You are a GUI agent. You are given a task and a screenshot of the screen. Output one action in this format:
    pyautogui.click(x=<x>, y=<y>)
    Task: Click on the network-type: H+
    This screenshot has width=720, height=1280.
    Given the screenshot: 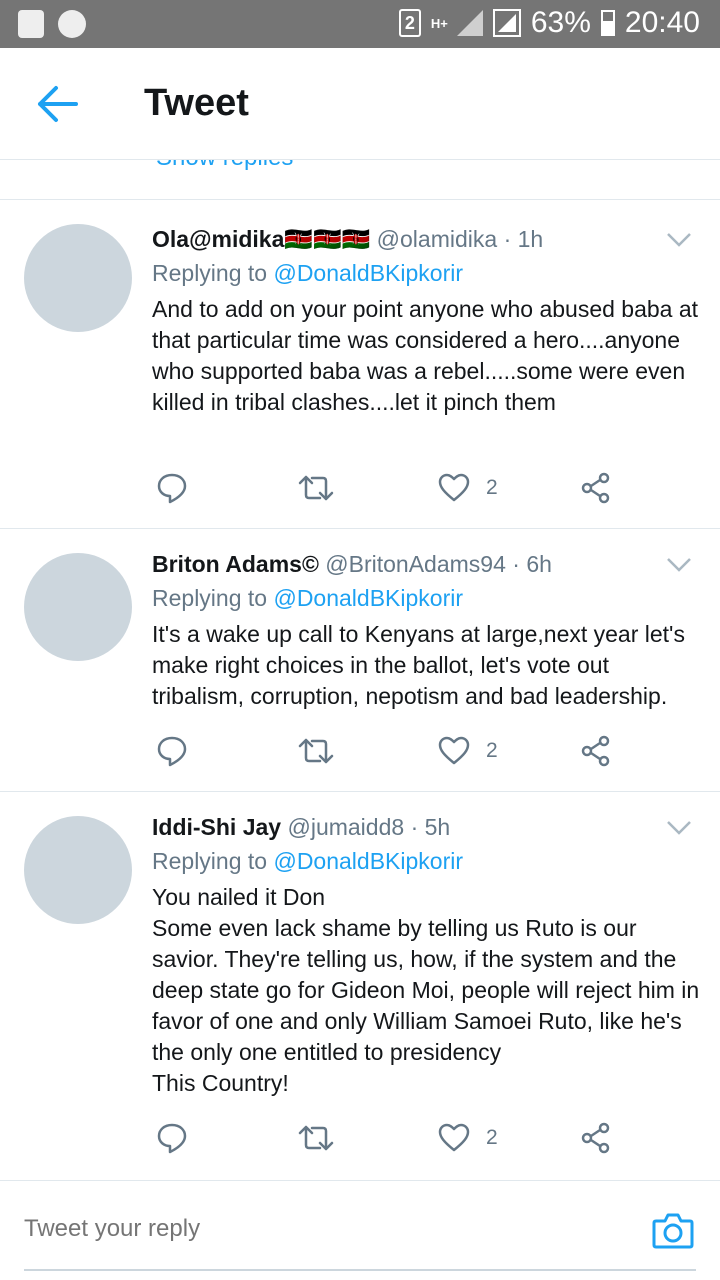 What is the action you would take?
    pyautogui.click(x=439, y=23)
    